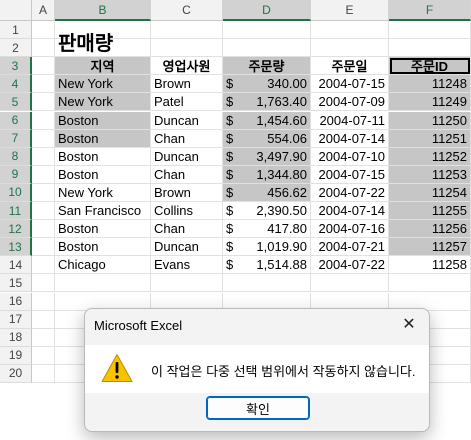 The height and width of the screenshot is (440, 471). Describe the element at coordinates (267, 138) in the screenshot. I see `amount-cell: $554.06` at that location.